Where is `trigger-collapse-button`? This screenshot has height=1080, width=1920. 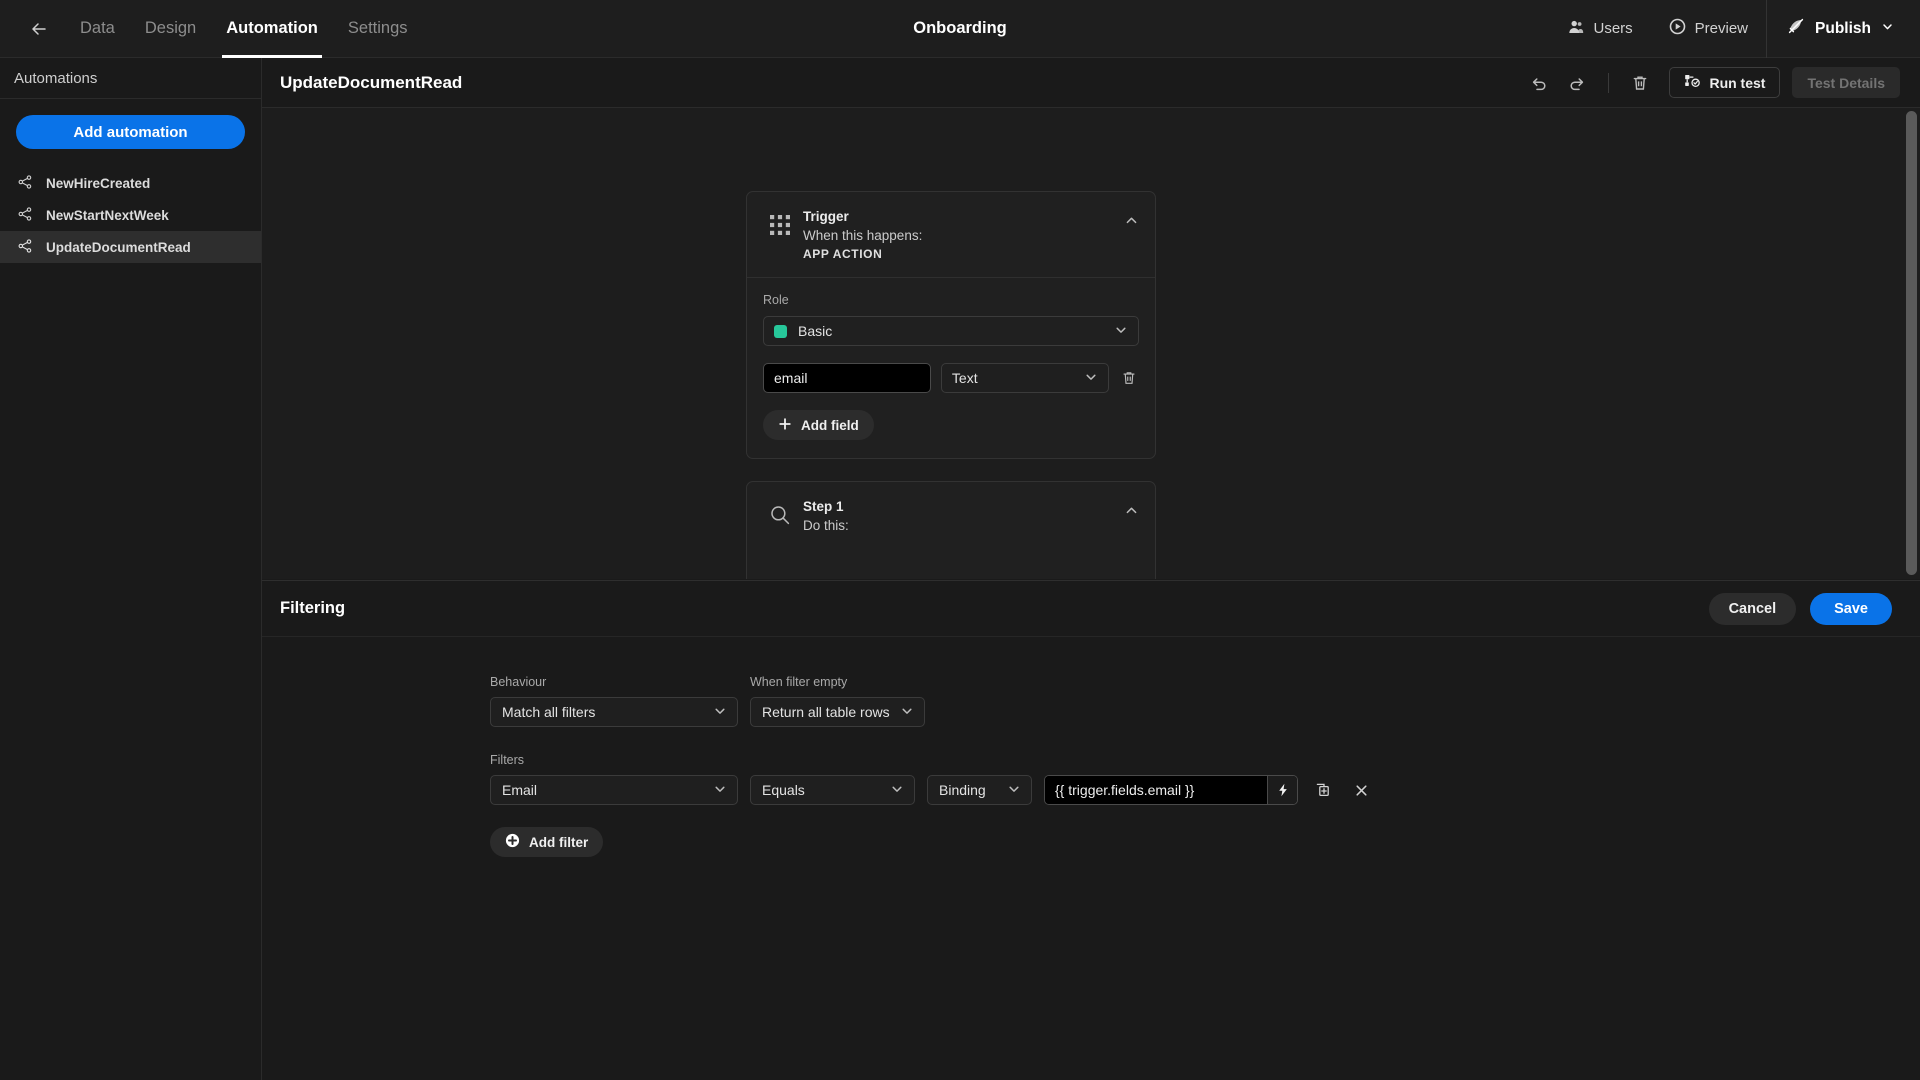 trigger-collapse-button is located at coordinates (1131, 223).